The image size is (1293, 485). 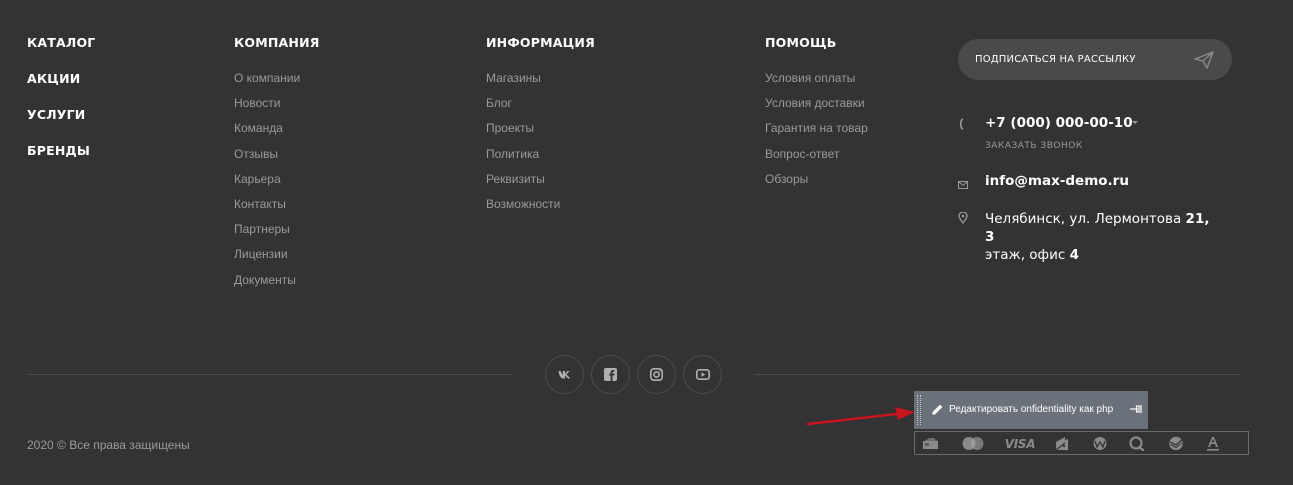 I want to click on company-heading: КОМПАНИЯ, so click(x=277, y=42).